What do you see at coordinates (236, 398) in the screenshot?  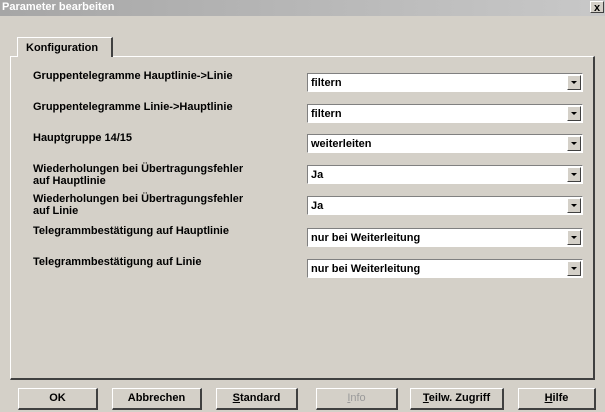 I see `standard-mnemonic: S` at bounding box center [236, 398].